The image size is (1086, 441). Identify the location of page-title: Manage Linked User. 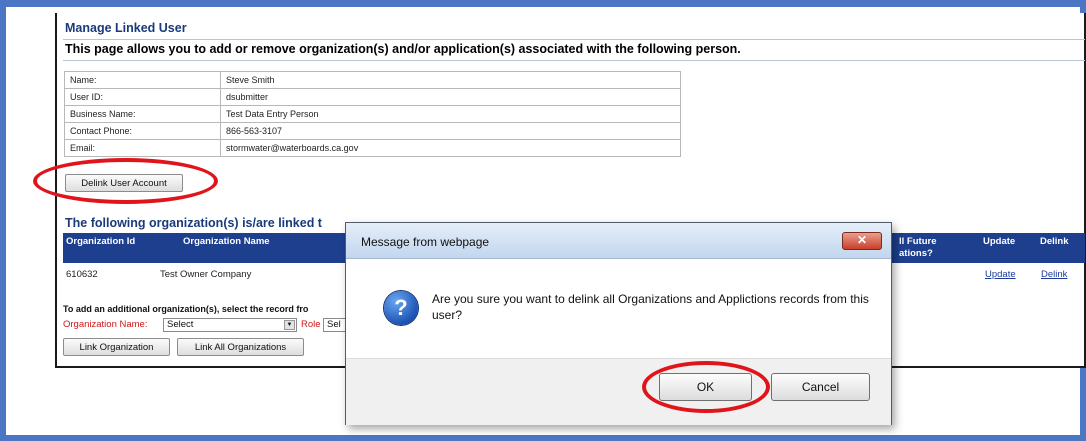
(126, 28).